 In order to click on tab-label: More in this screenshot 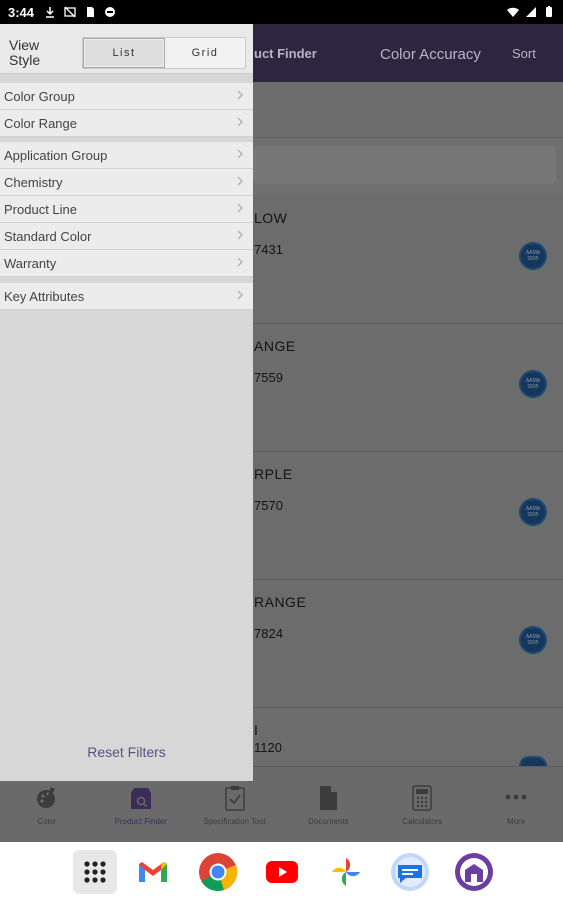, I will do `click(516, 821)`.